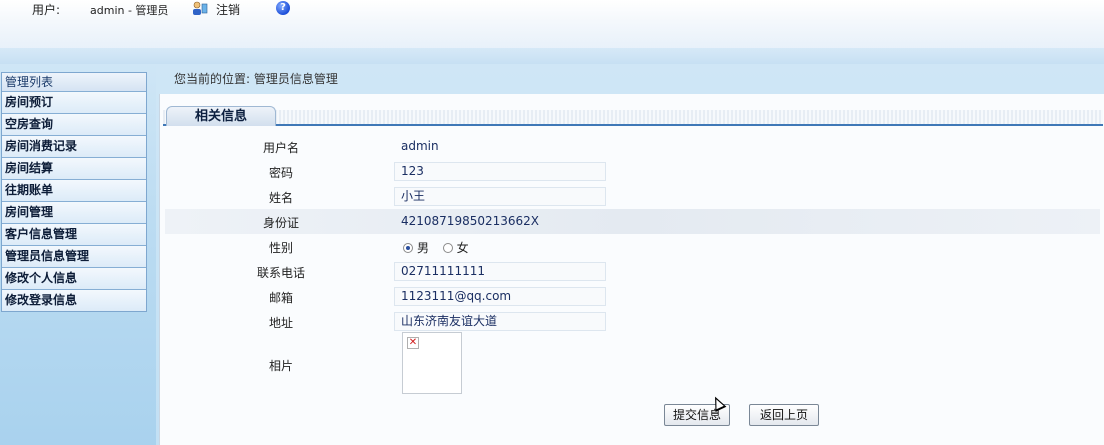  I want to click on sidebar-item-room-consumption: 房间消费记录, so click(74, 146).